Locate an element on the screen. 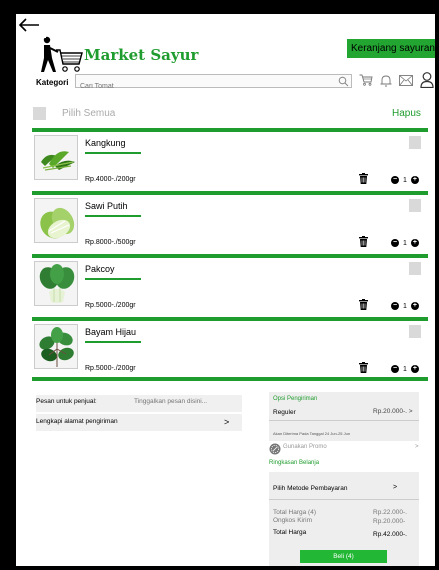 The width and height of the screenshot is (439, 570). search-box is located at coordinates (213, 83).